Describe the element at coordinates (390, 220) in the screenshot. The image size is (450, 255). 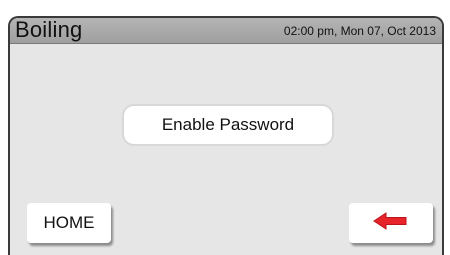
I see `left-arrow-icon-svg` at that location.